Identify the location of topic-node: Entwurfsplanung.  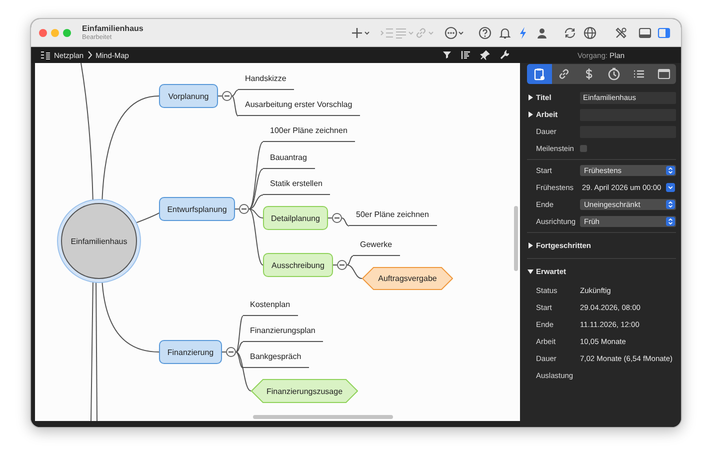
(197, 209).